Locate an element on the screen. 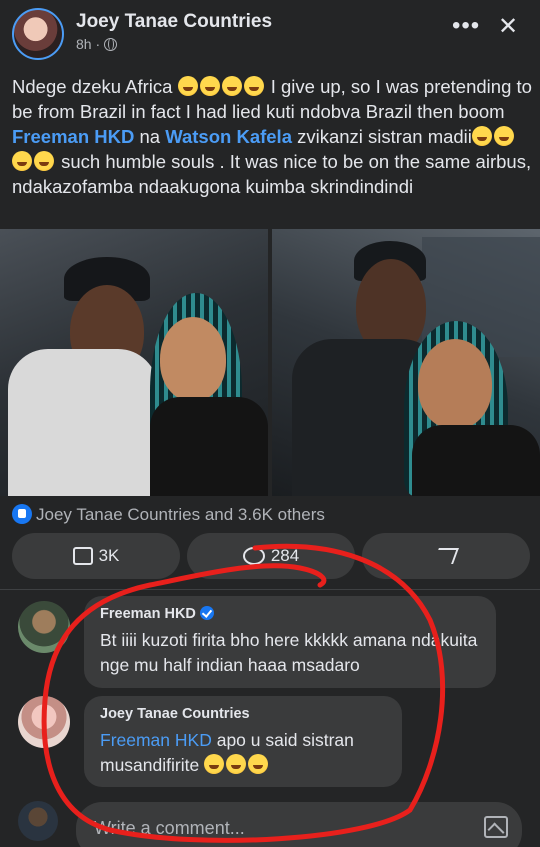 This screenshot has width=540, height=847. comment-author: Freeman HKD is located at coordinates (290, 614).